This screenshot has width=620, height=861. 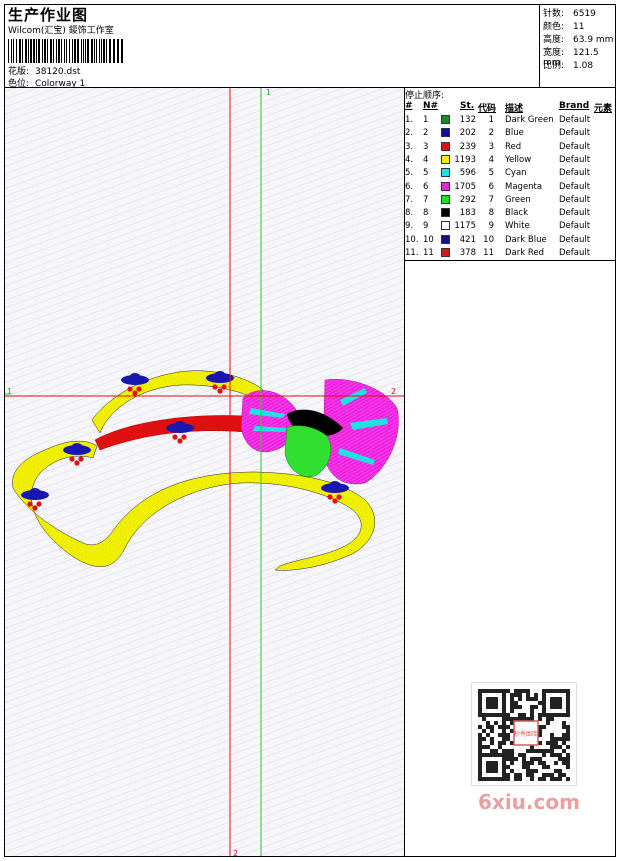 I want to click on cell-desc: Magenta, so click(x=524, y=186).